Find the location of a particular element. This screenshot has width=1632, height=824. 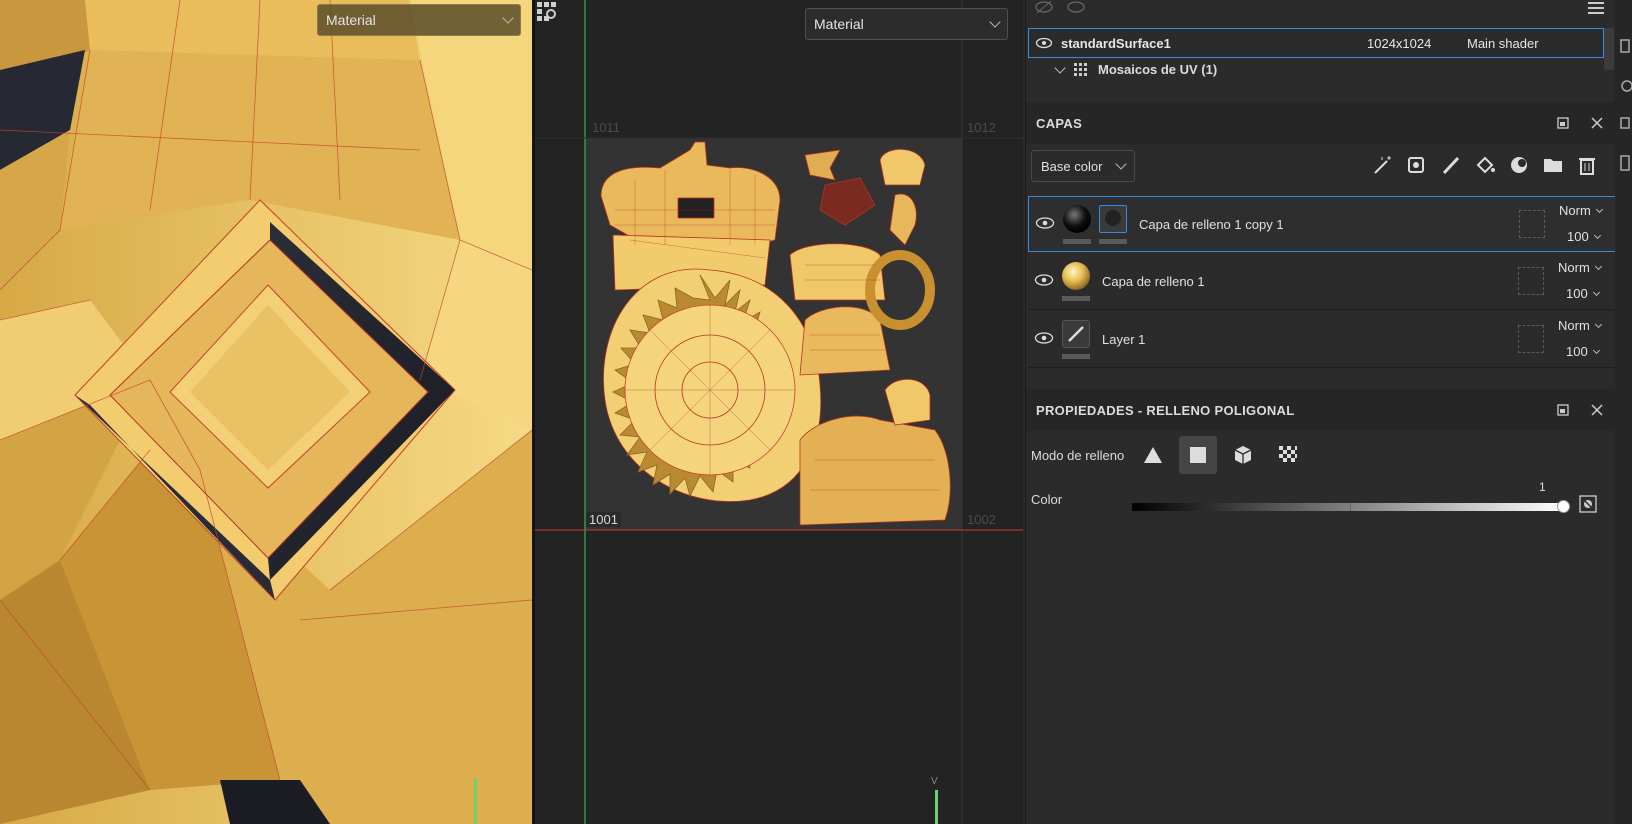

color-slider is located at coordinates (1351, 506).